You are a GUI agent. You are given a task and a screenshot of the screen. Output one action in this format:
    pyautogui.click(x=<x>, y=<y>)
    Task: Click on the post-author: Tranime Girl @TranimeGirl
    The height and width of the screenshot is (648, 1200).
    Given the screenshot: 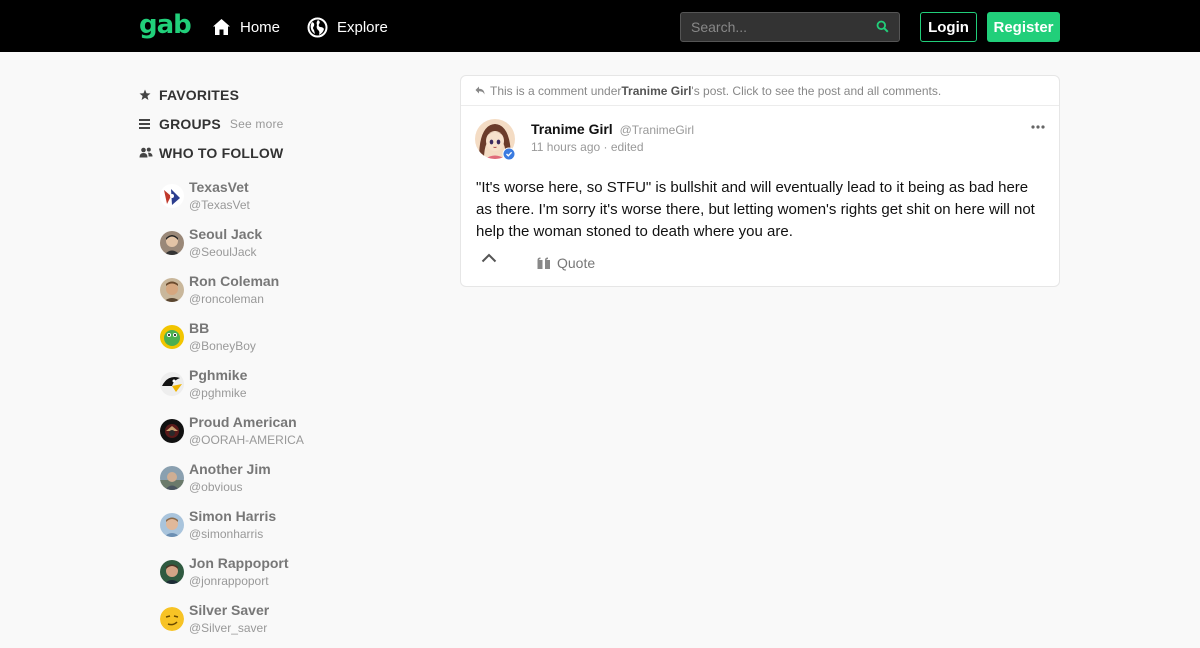 What is the action you would take?
    pyautogui.click(x=612, y=129)
    